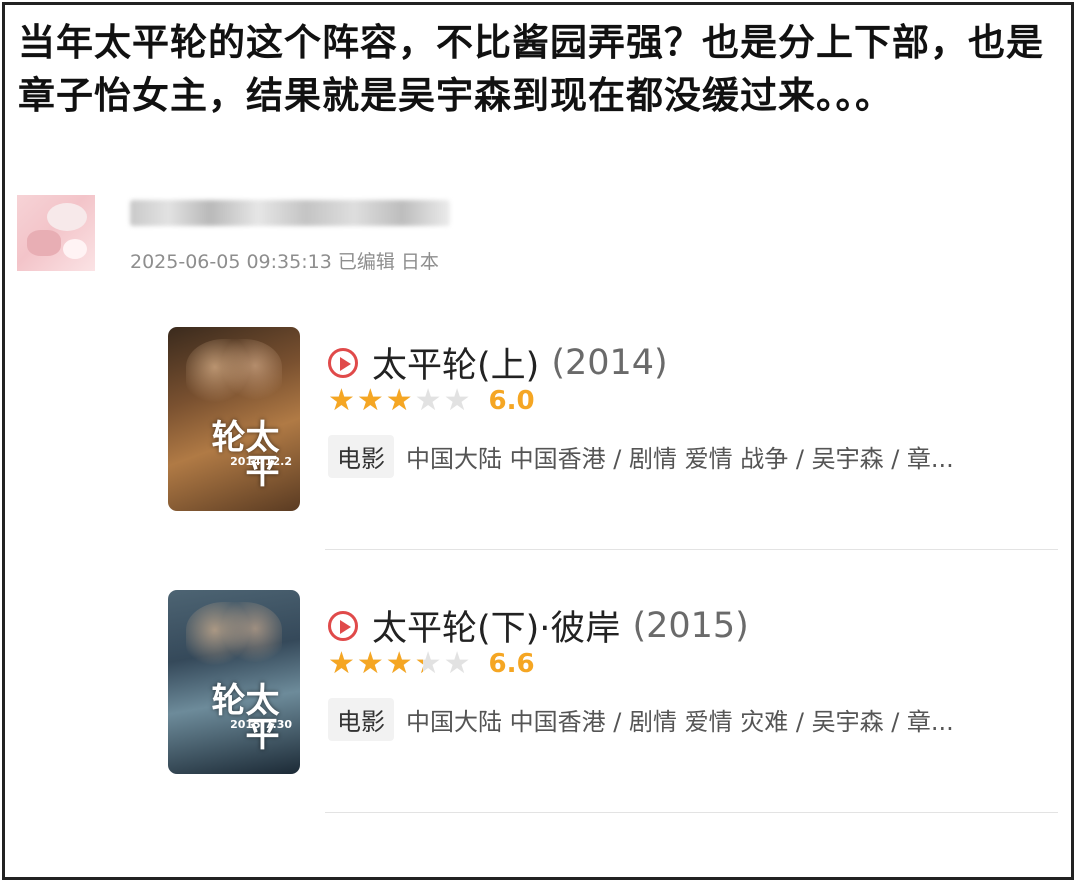  What do you see at coordinates (234, 419) in the screenshot?
I see `movie-poster: 太平轮 2014.12.2` at bounding box center [234, 419].